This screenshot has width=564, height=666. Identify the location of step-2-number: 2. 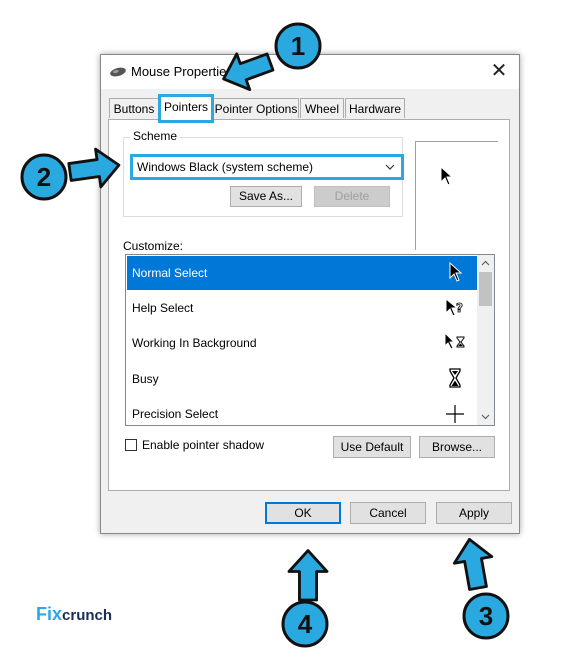
(44, 177).